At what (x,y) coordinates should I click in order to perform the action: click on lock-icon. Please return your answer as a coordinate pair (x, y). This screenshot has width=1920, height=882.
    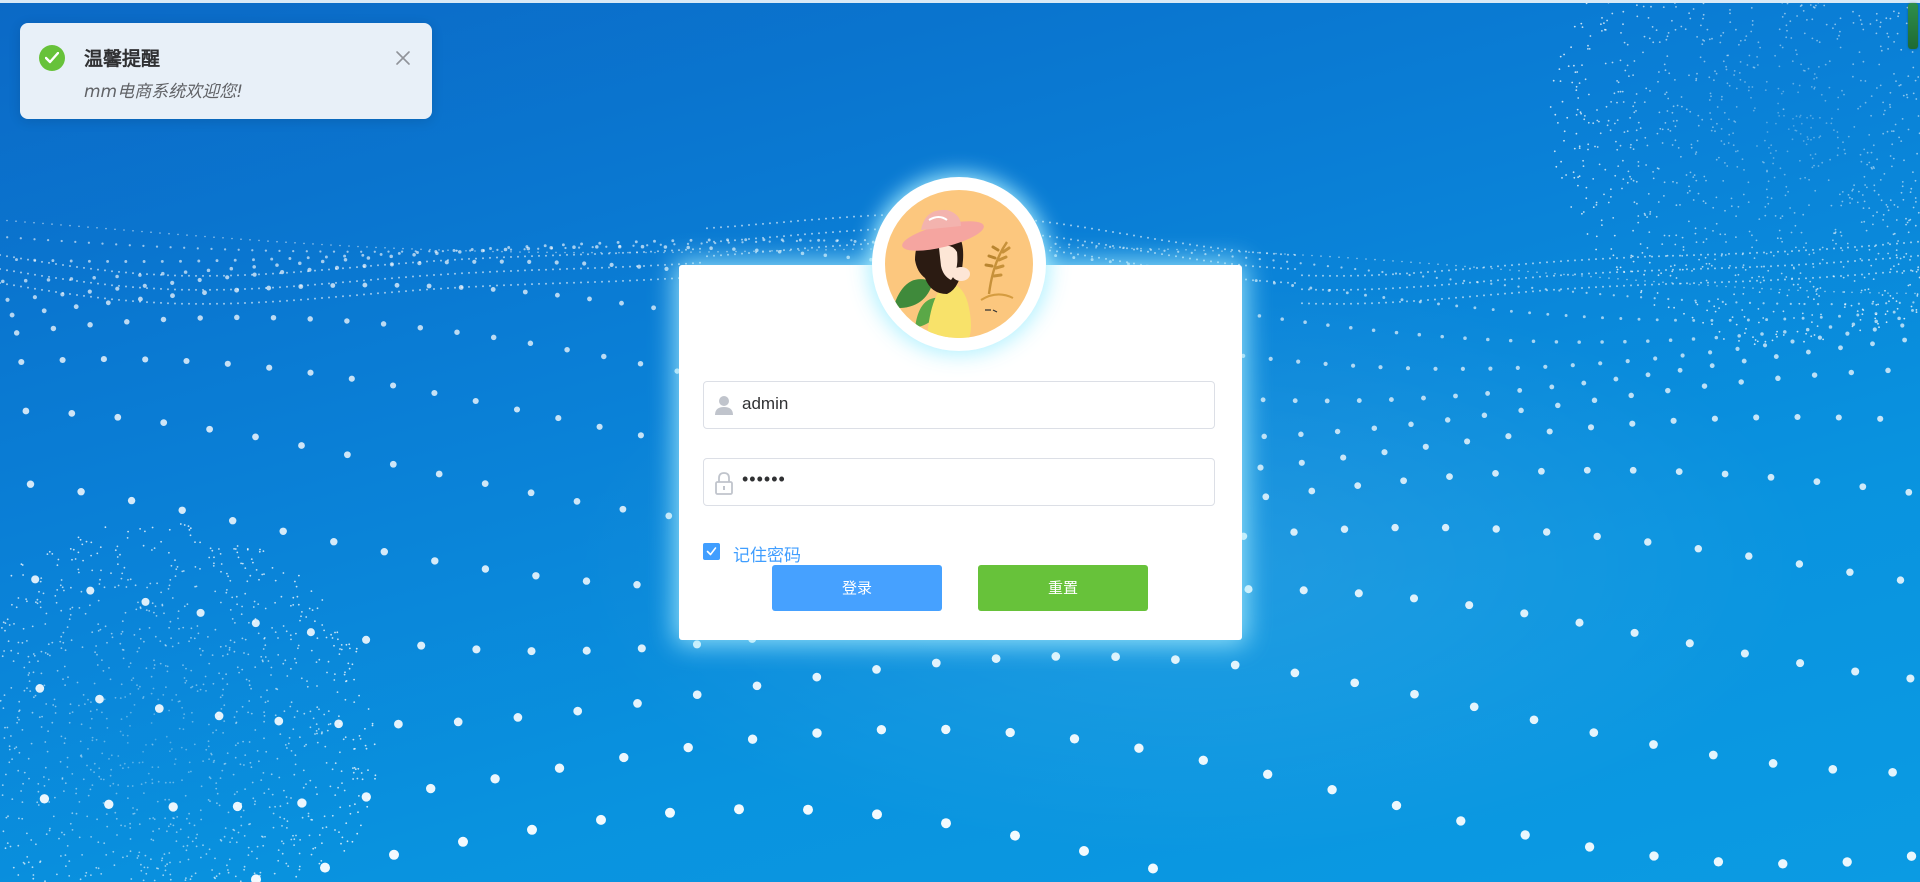
    Looking at the image, I should click on (724, 483).